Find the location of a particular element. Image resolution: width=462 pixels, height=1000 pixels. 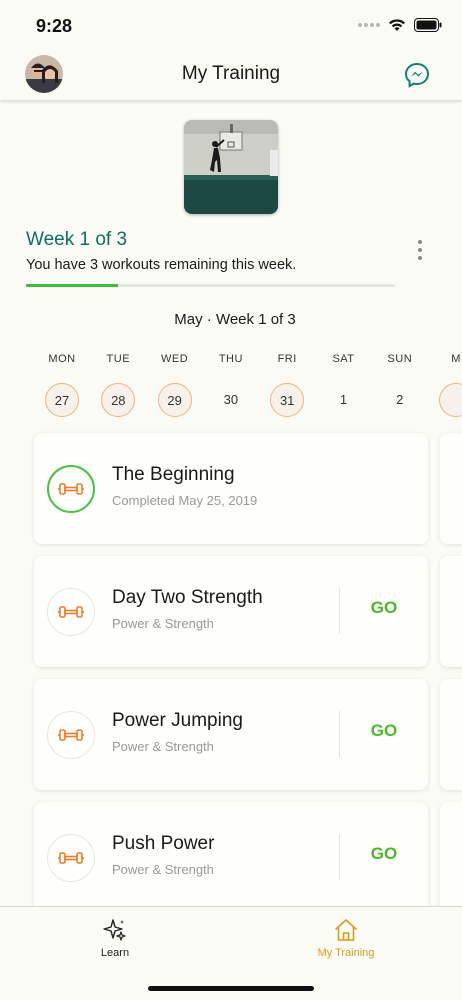

workout-title: Day Two Strength is located at coordinates (187, 597).